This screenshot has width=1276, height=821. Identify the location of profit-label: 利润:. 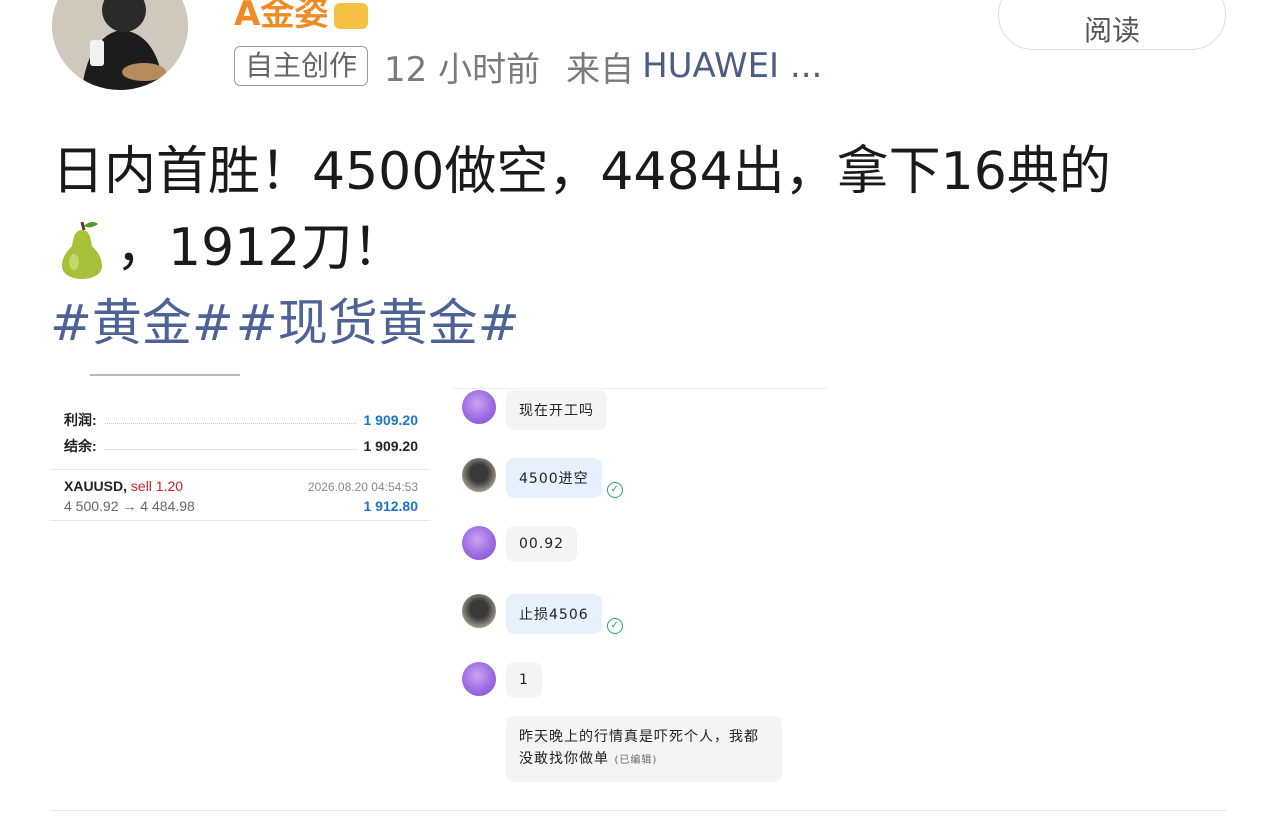
(80, 420).